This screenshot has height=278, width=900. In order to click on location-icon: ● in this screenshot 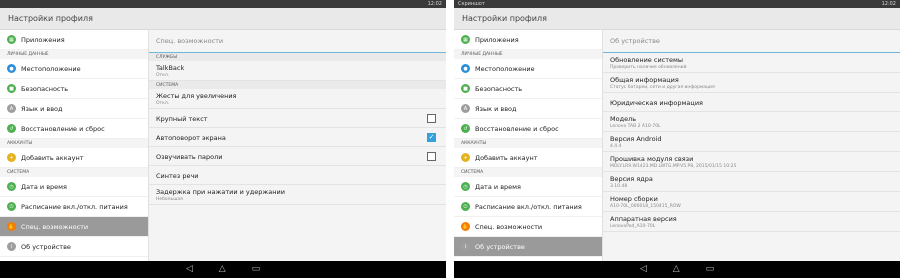, I will do `click(465, 68)`.